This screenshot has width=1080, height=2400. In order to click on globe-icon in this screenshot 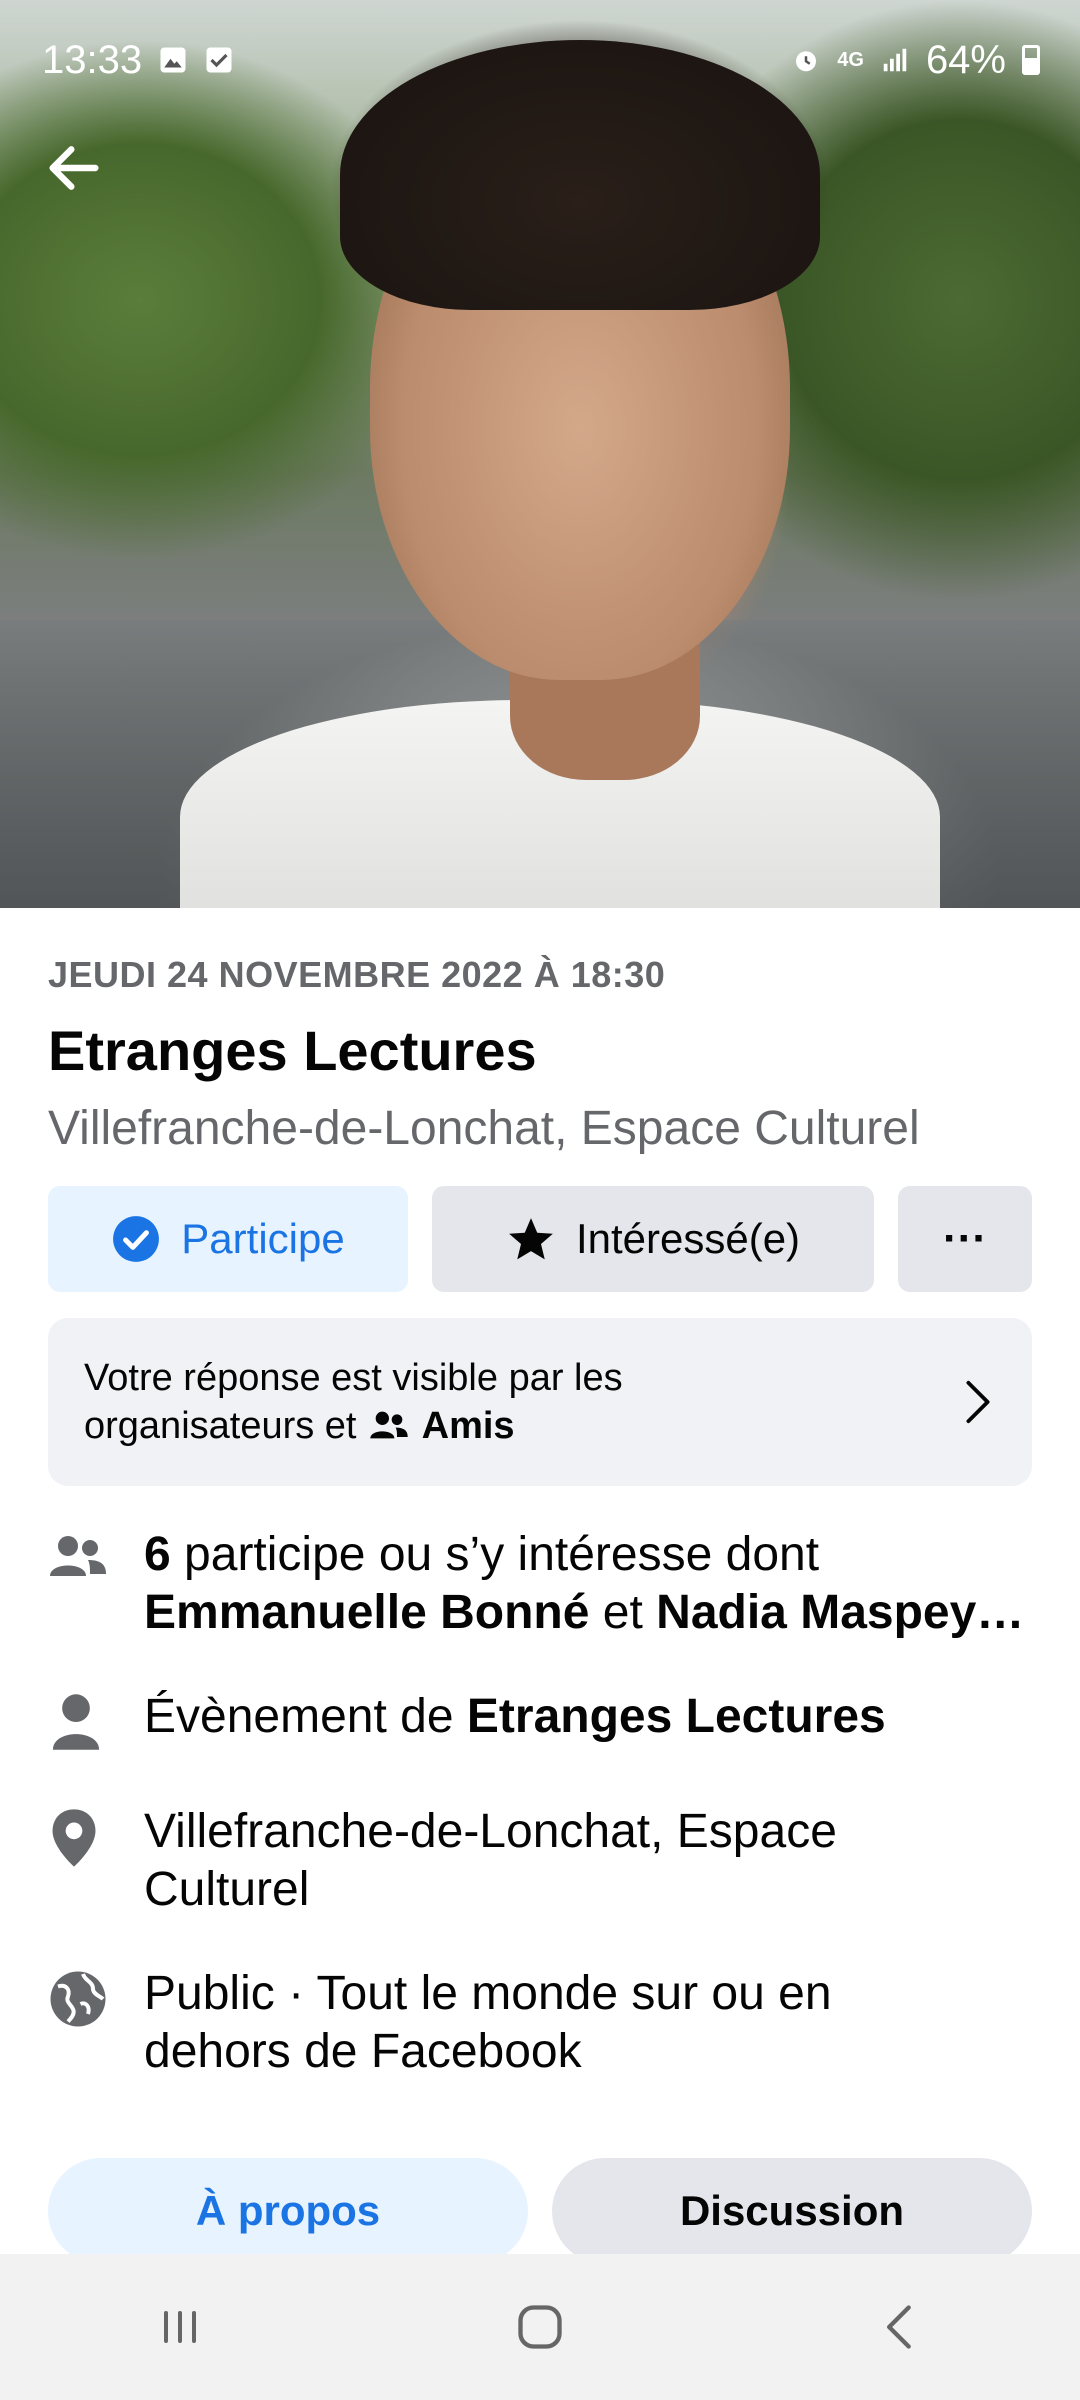, I will do `click(78, 1999)`.